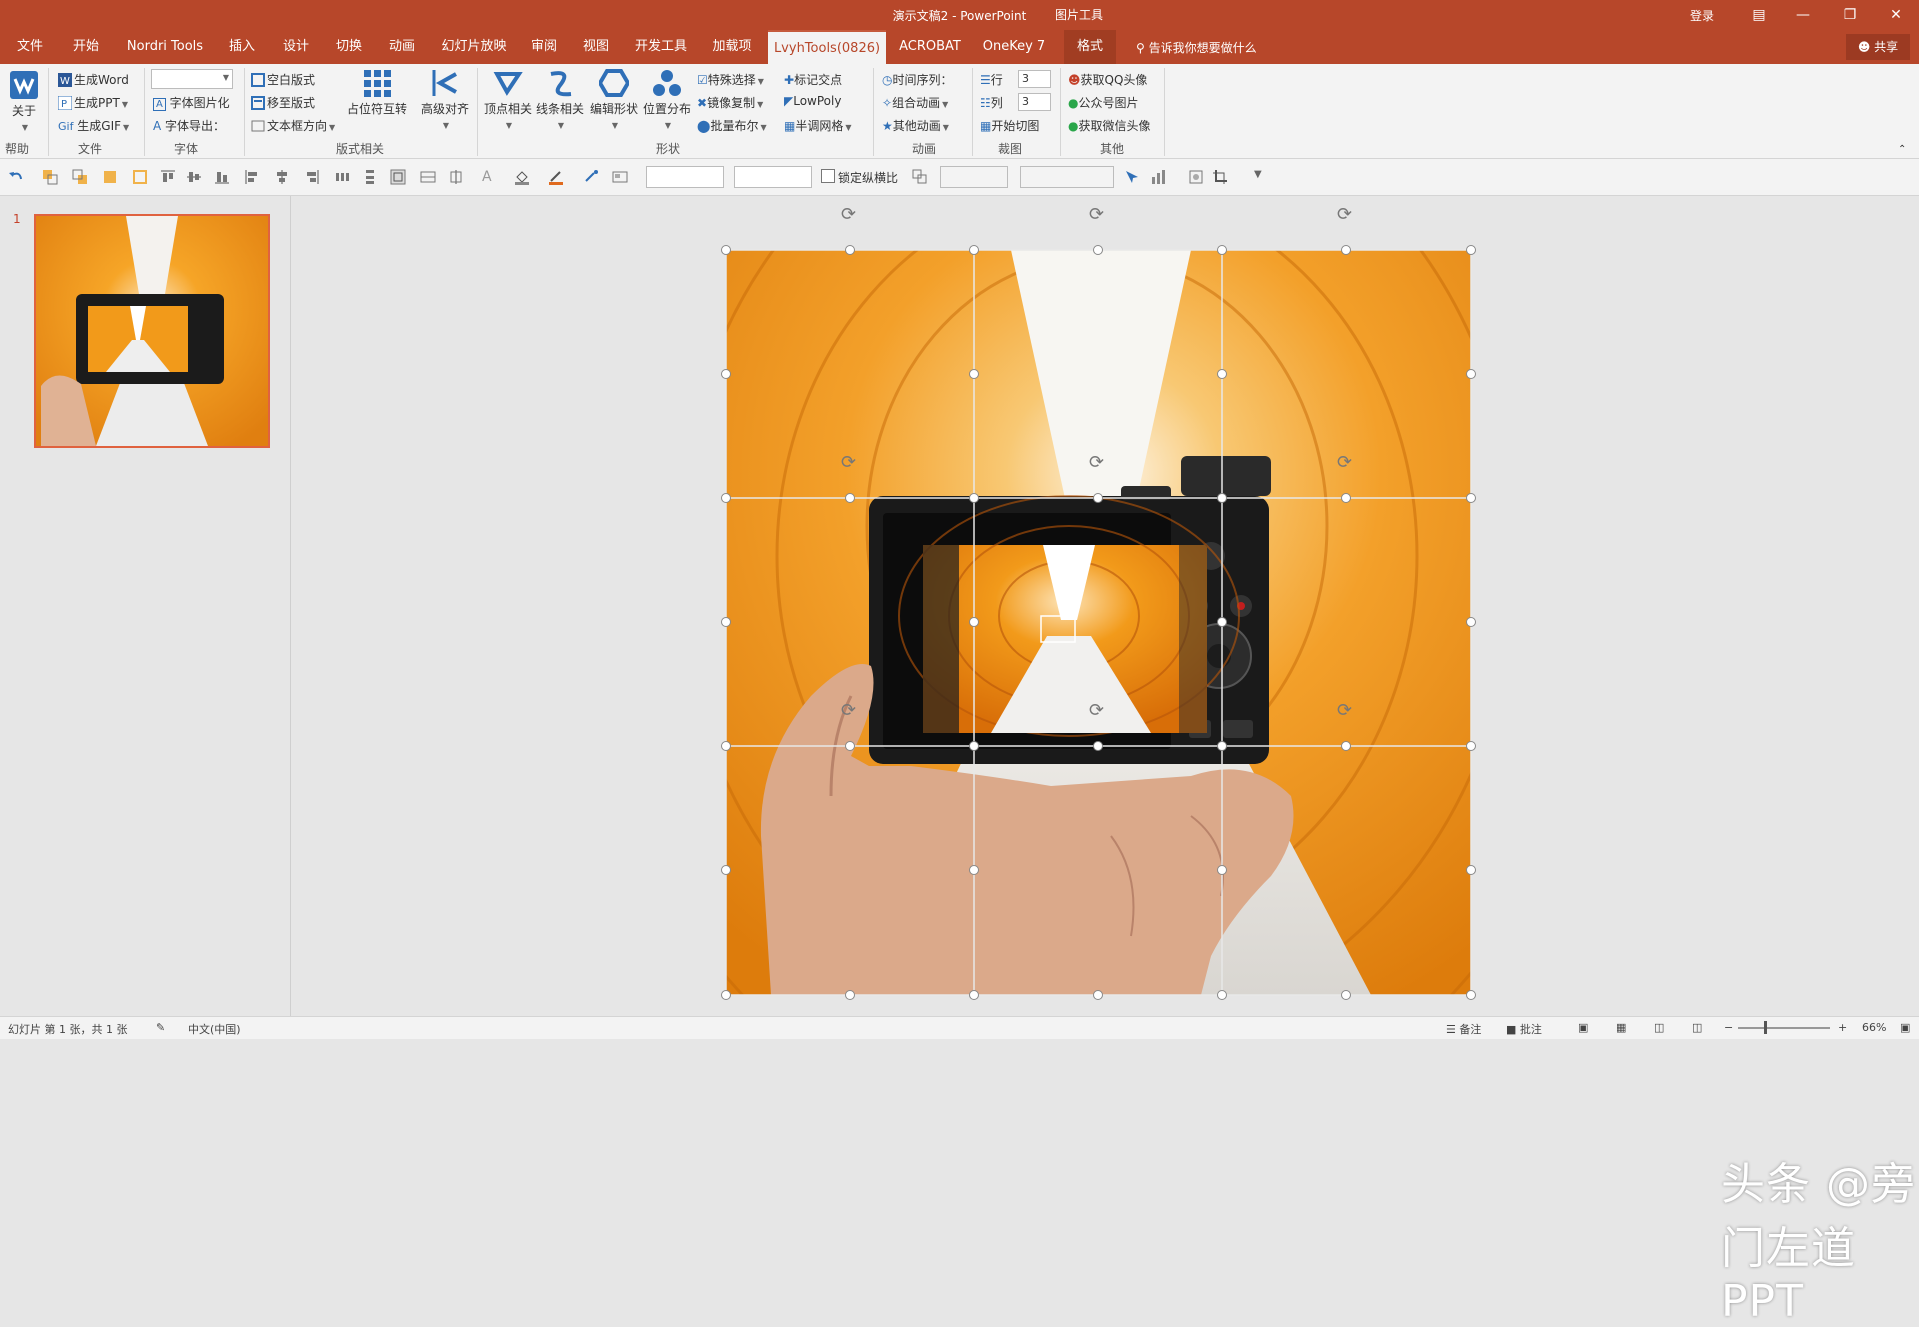  What do you see at coordinates (1463, 1029) in the screenshot?
I see `notes-button: ☰ 备注` at bounding box center [1463, 1029].